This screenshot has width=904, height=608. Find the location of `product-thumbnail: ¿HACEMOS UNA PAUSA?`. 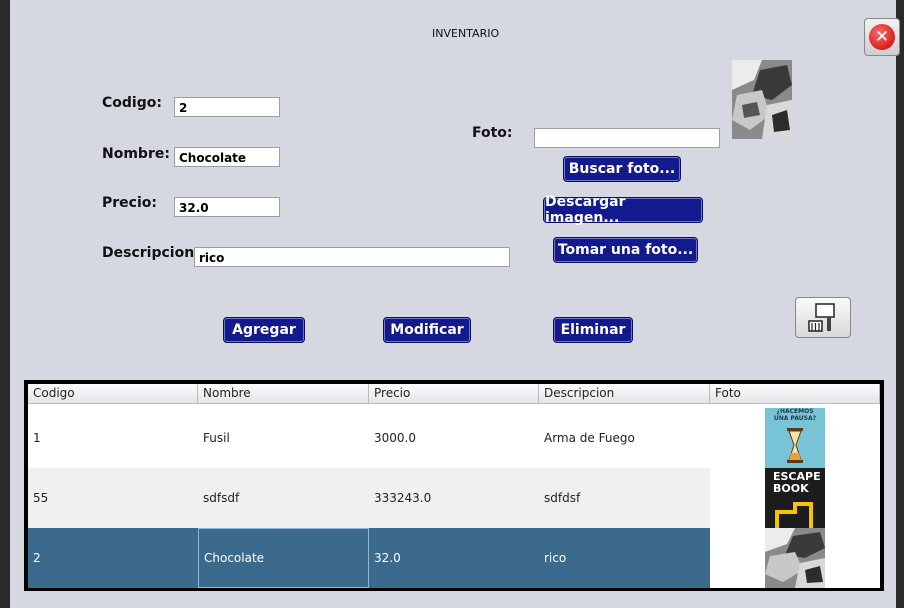

product-thumbnail: ¿HACEMOS UNA PAUSA? is located at coordinates (795, 438).